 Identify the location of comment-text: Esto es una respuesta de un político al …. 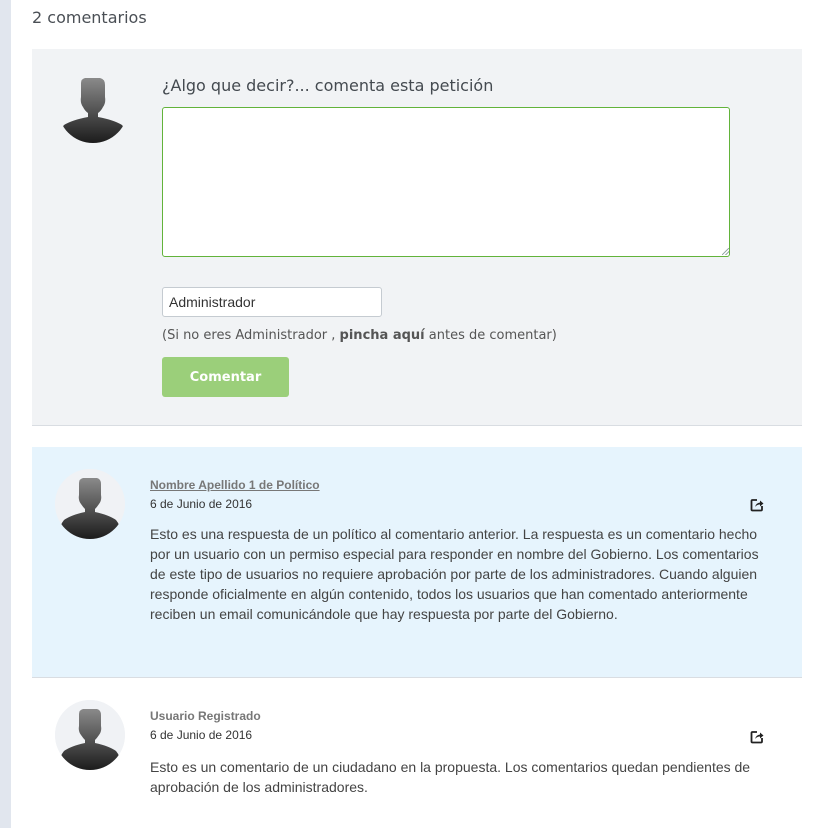
(454, 574).